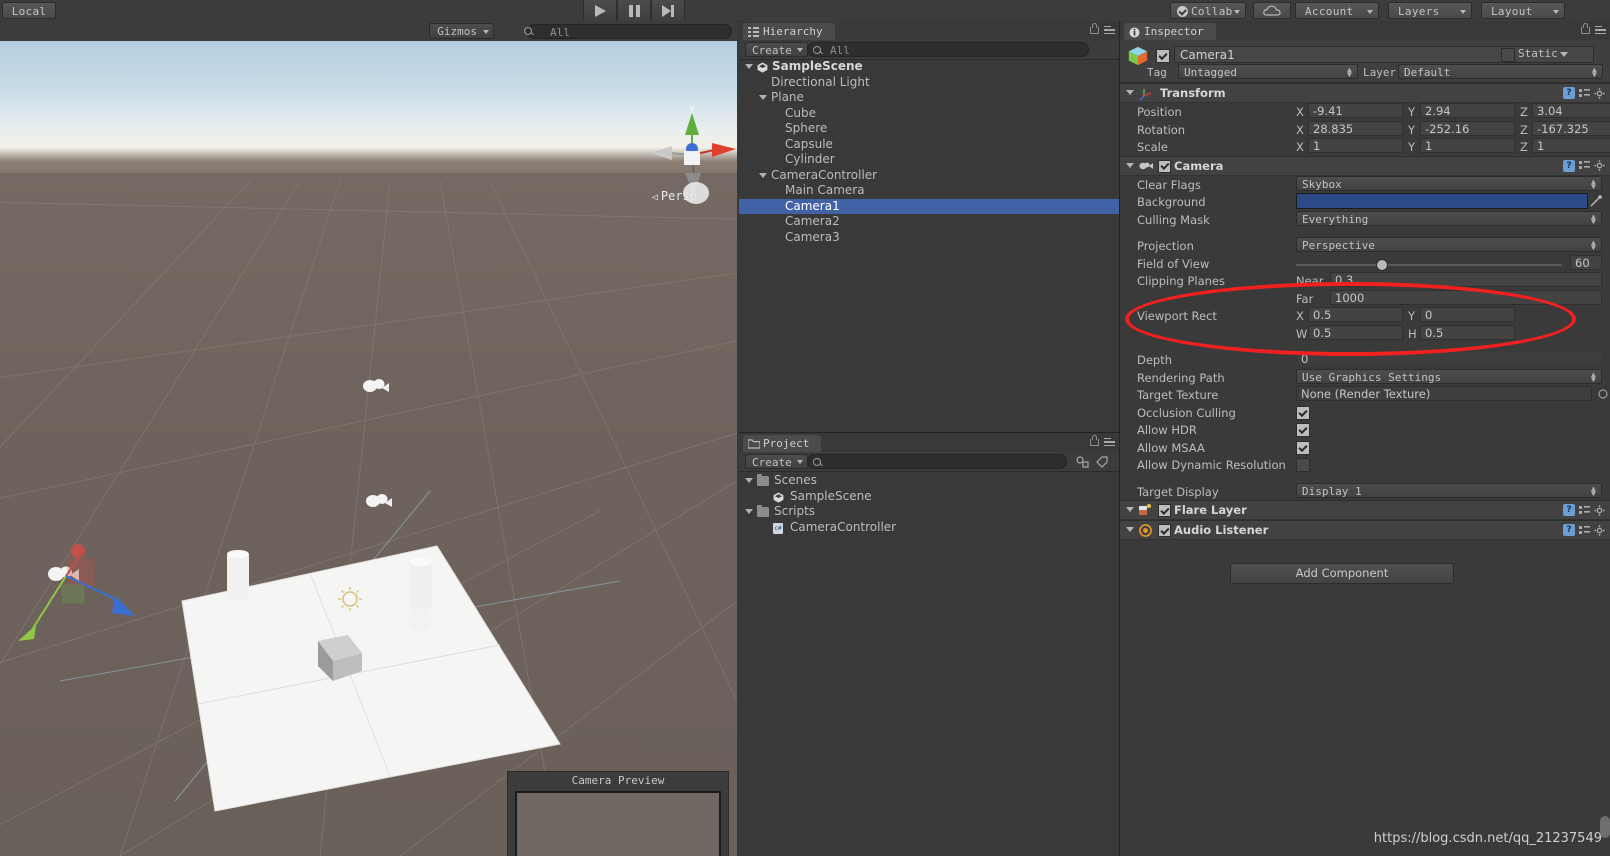 This screenshot has width=1610, height=856. I want to click on project-item-cameracontroller: c# CameraController, so click(929, 528).